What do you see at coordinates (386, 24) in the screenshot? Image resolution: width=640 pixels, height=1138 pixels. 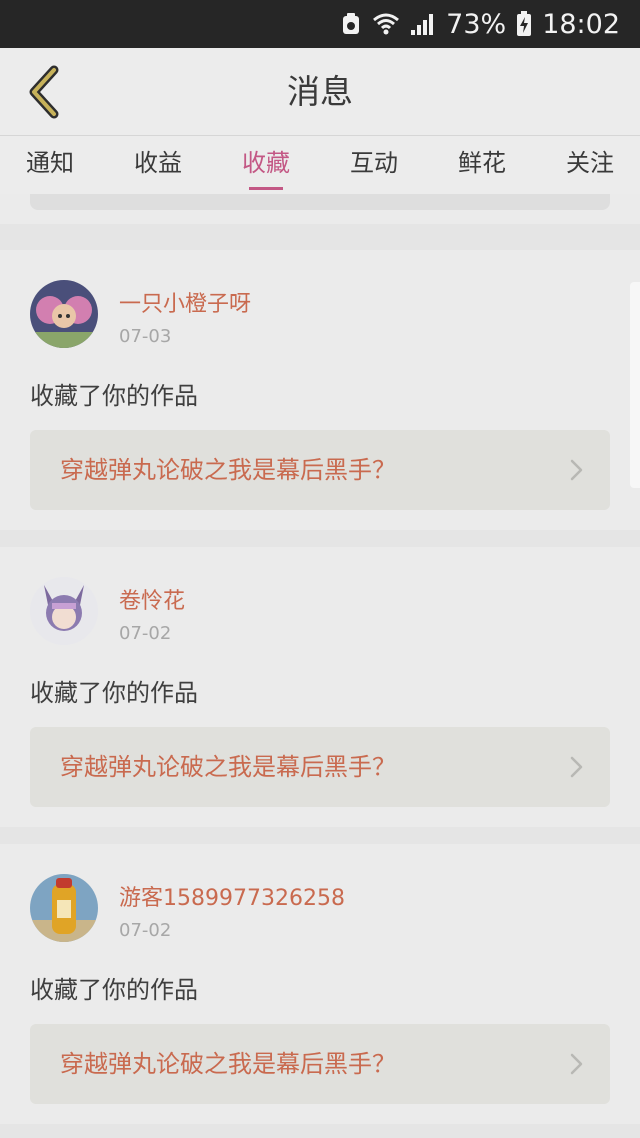 I see `wifi-icon` at bounding box center [386, 24].